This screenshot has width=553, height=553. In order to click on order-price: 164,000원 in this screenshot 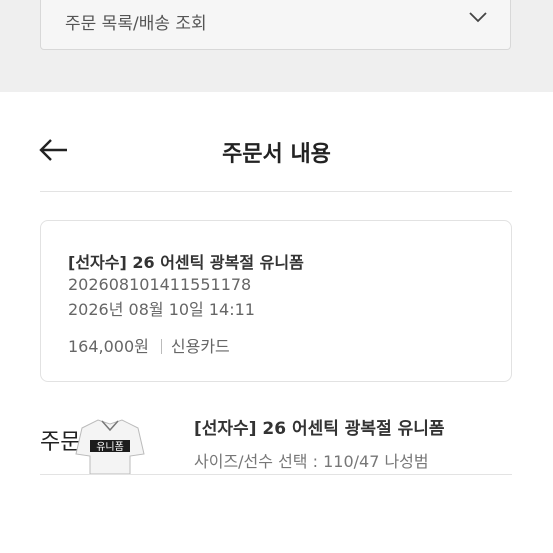, I will do `click(108, 346)`.